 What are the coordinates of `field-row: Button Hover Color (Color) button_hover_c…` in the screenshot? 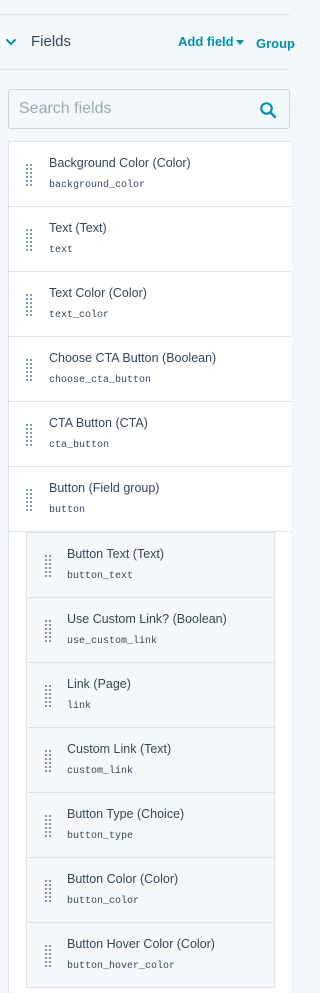 It's located at (150, 955).